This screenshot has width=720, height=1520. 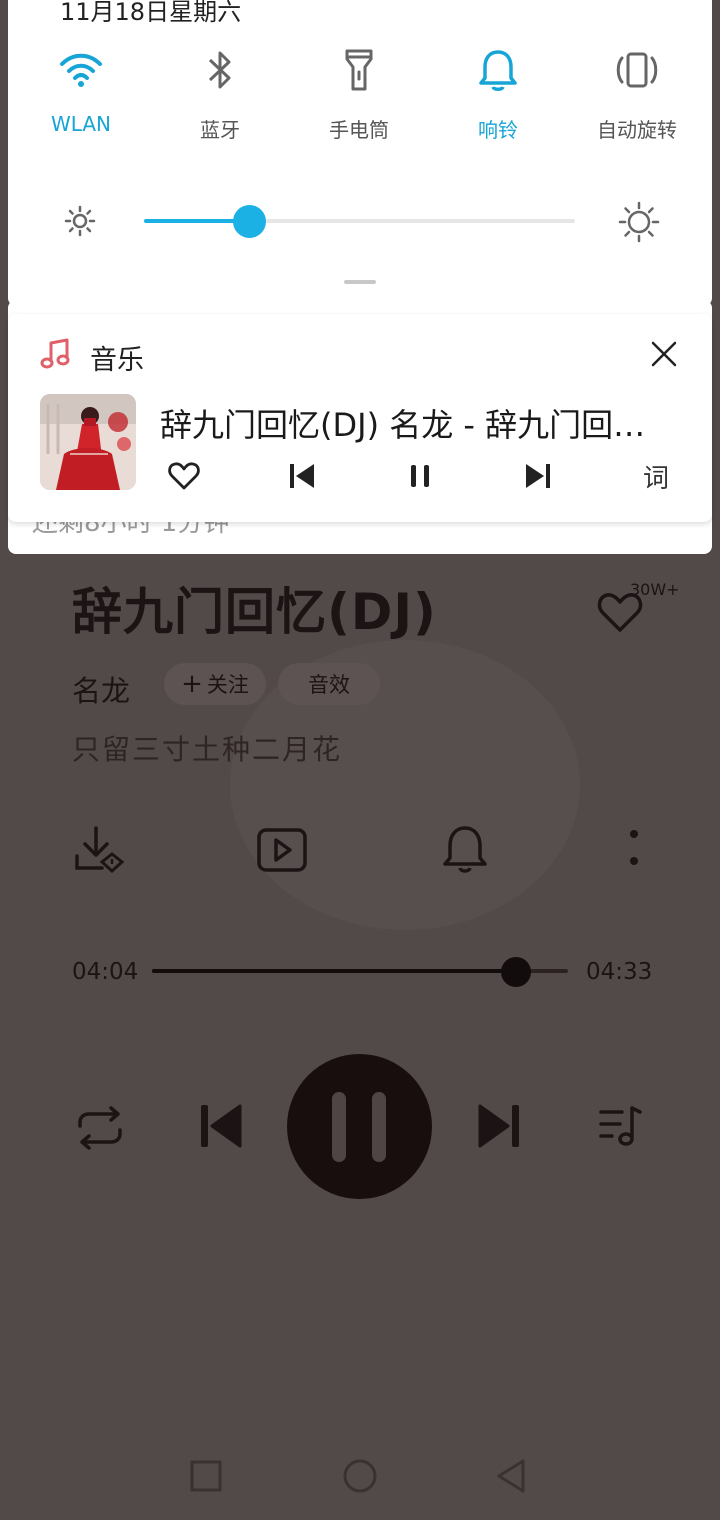 I want to click on brightness-slider, so click(x=359, y=221).